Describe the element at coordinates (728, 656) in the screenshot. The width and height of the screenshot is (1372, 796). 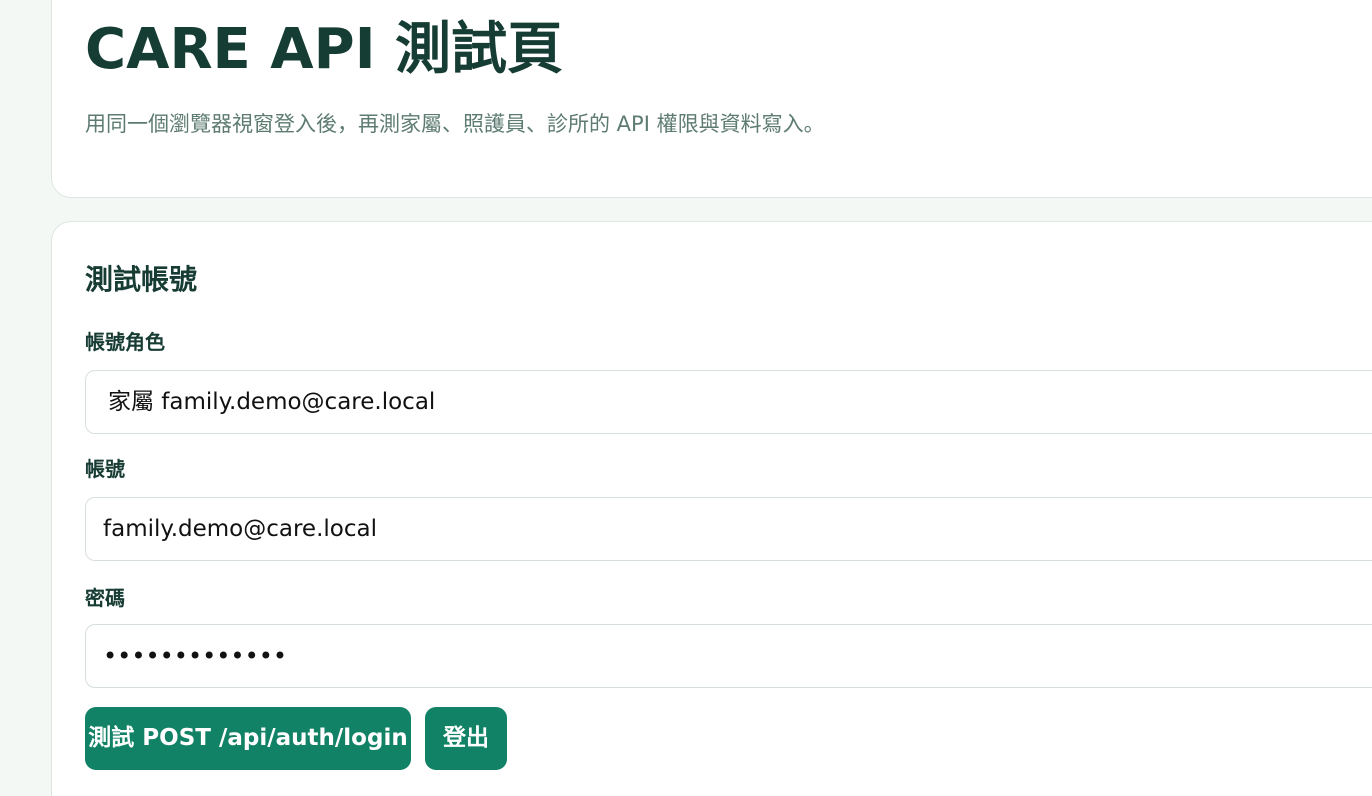
I see `password-input: •••••••••••••` at that location.